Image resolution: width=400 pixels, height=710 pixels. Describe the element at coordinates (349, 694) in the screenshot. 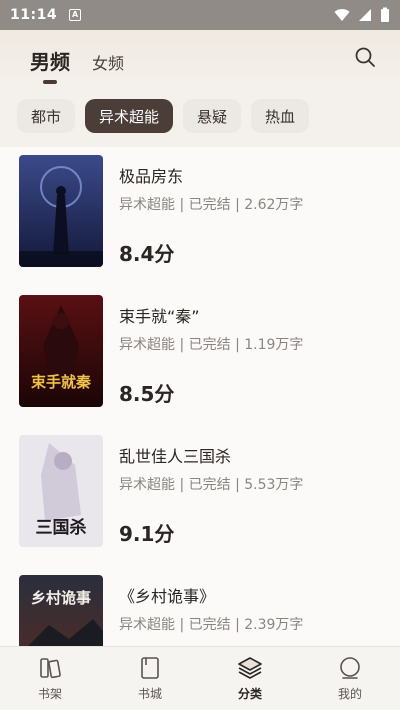

I see `nav-label: 我的` at that location.